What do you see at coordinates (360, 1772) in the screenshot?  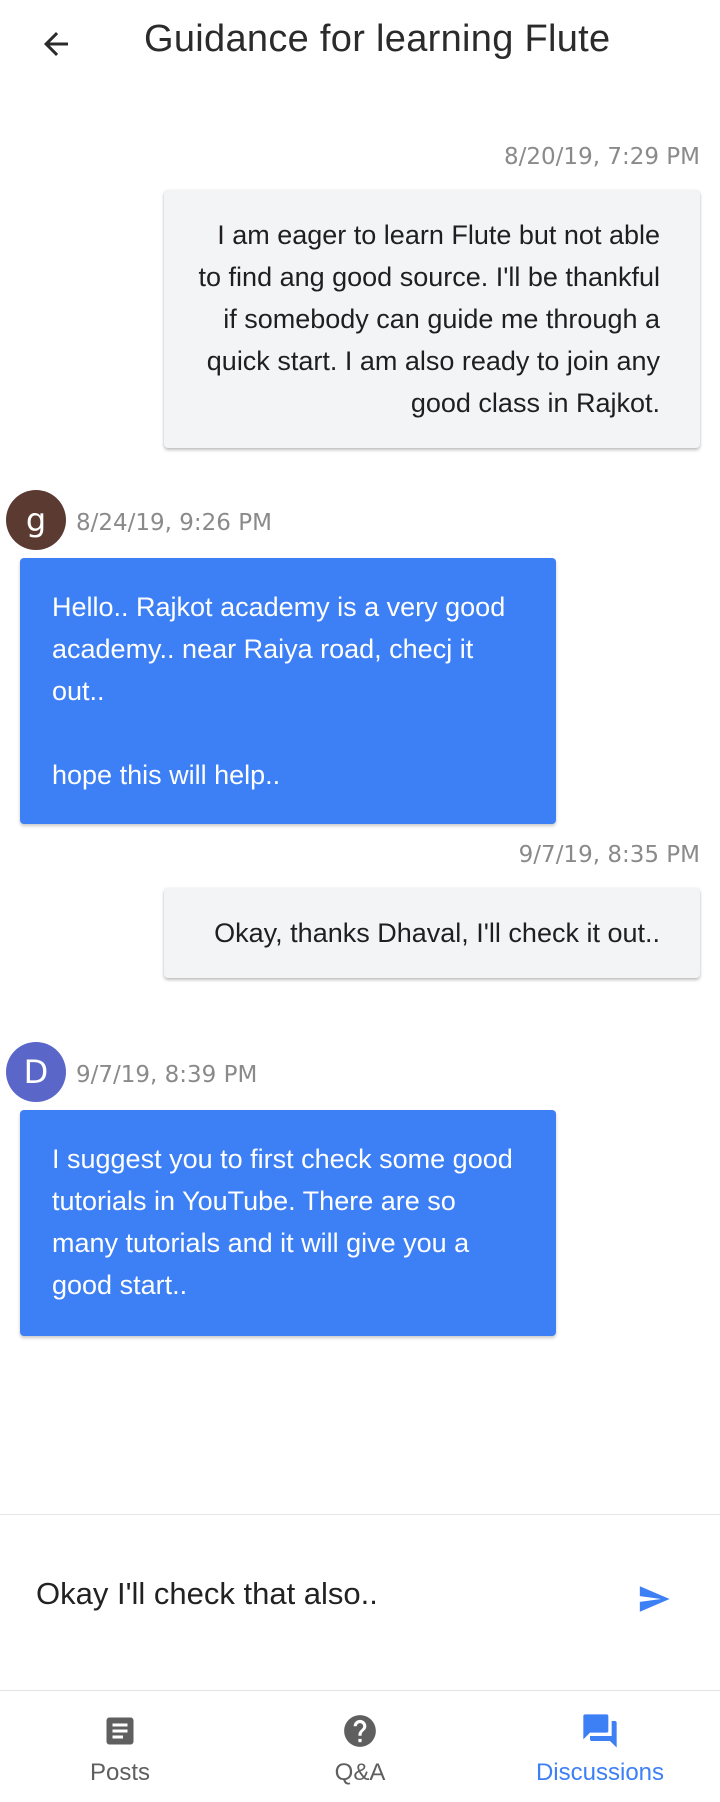 I see `nav-label: Q&A` at bounding box center [360, 1772].